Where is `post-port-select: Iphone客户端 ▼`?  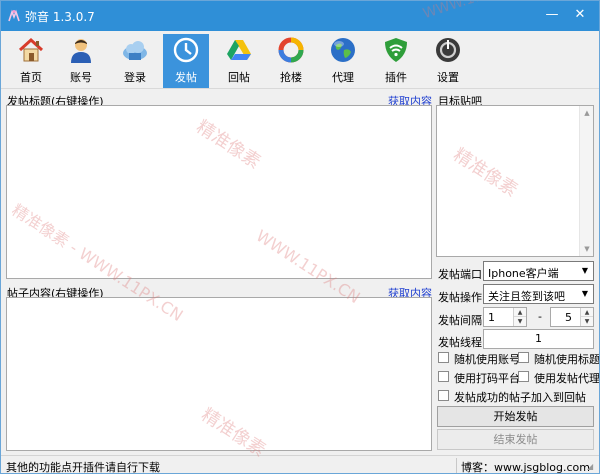 post-port-select: Iphone客户端 ▼ is located at coordinates (538, 271).